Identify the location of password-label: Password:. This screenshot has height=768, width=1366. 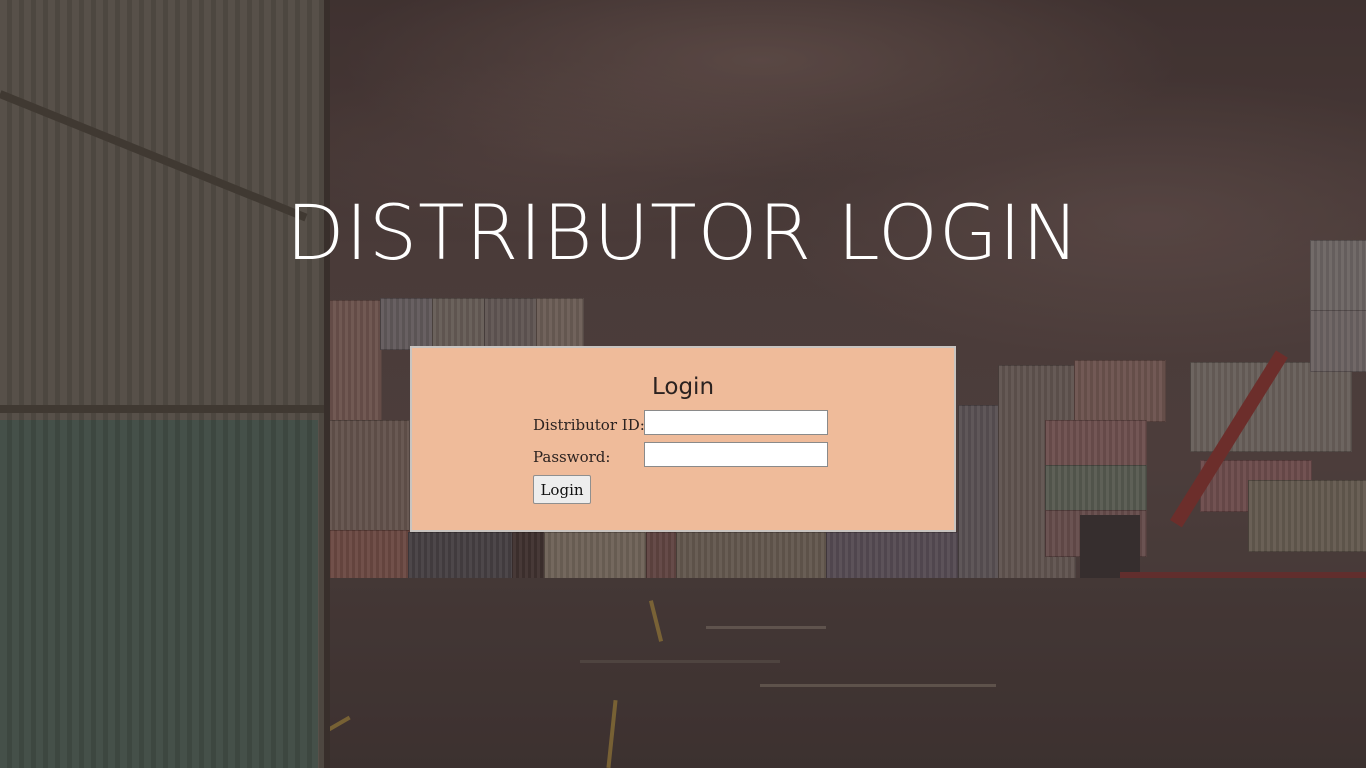
(572, 457).